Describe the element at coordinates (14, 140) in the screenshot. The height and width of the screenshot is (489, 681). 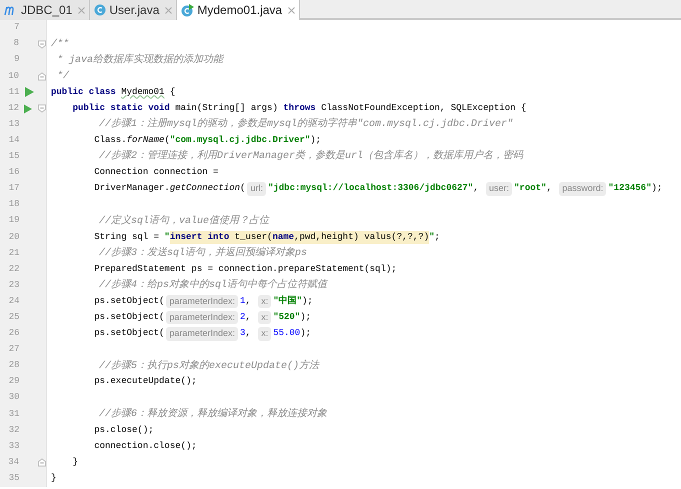
I see `line-number: 14` at that location.